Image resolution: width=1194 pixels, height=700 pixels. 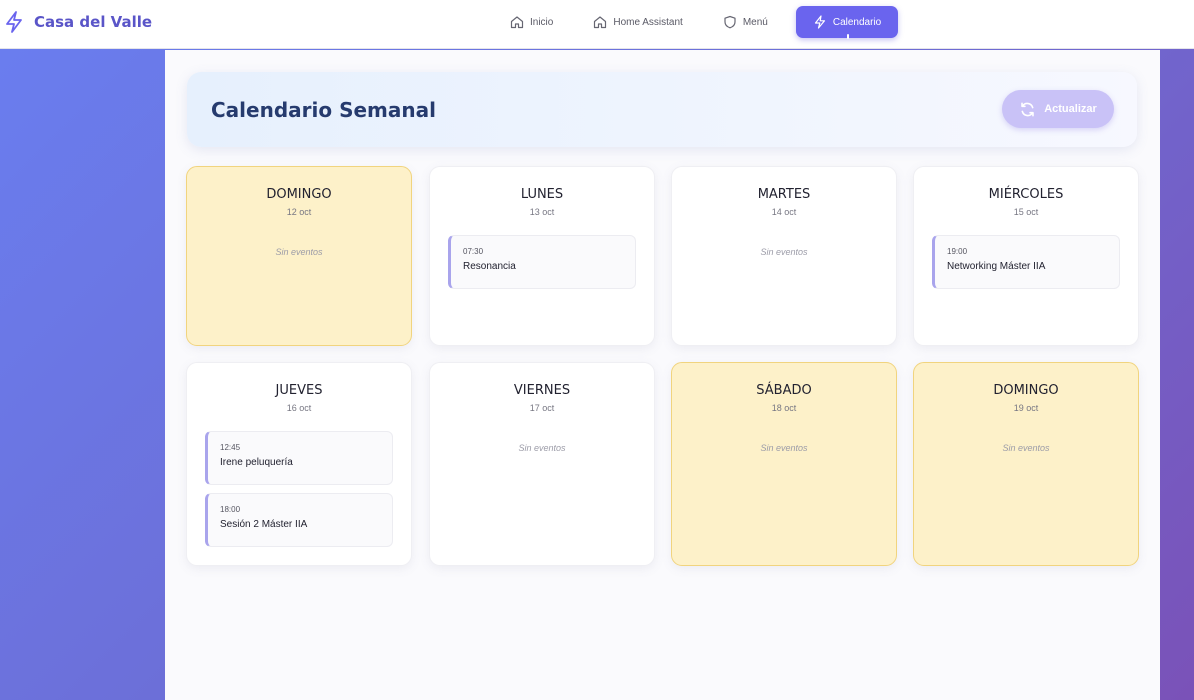 I want to click on day-date: 17 oct, so click(x=542, y=408).